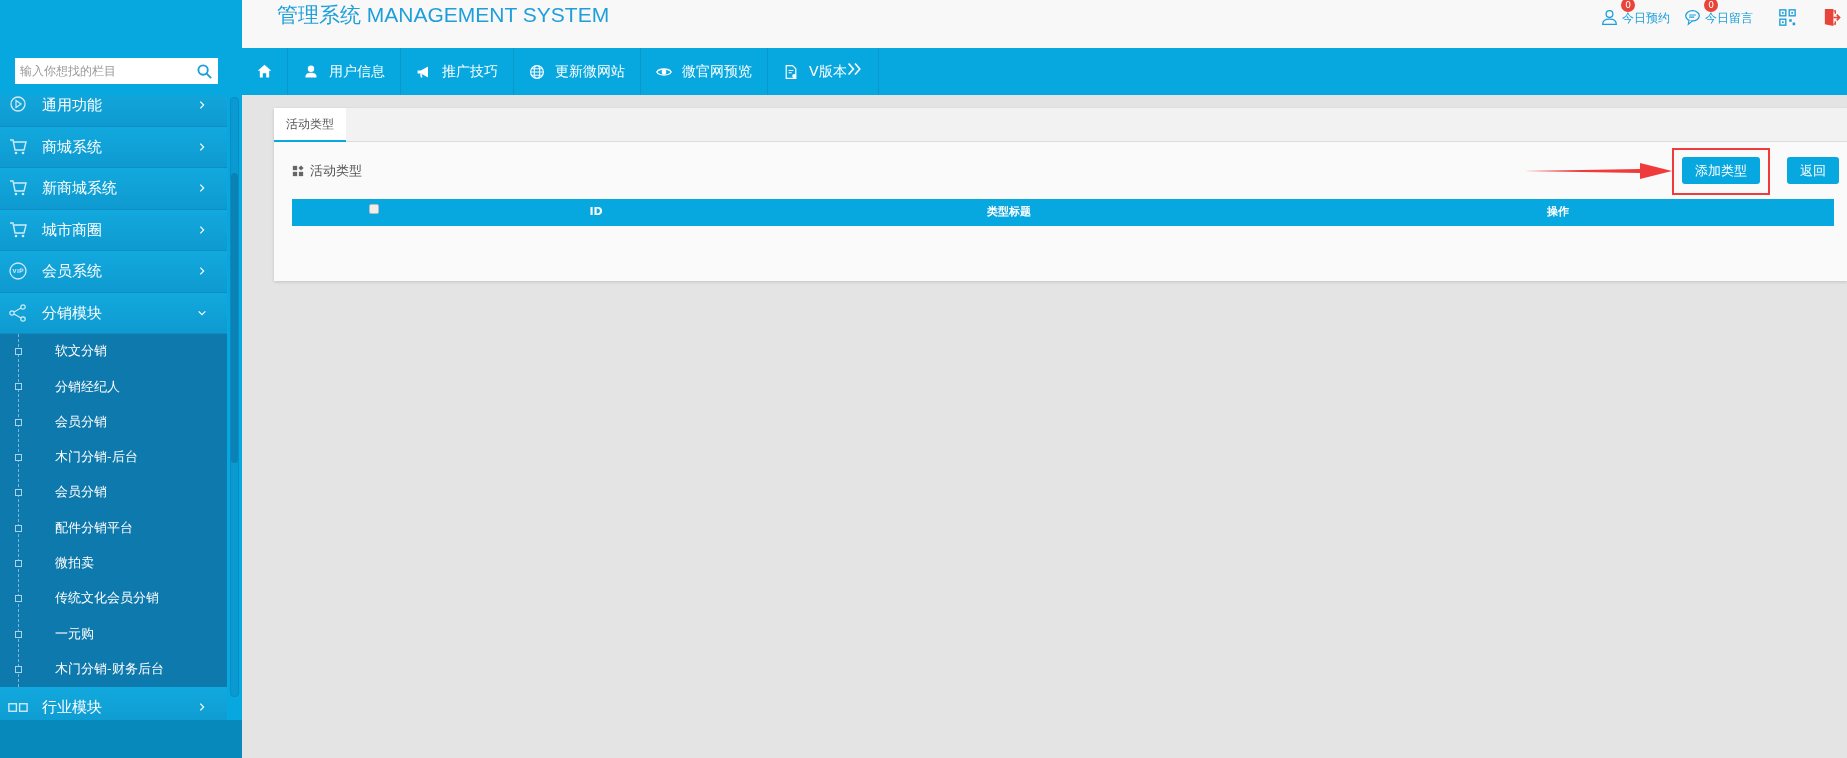 The width and height of the screenshot is (1847, 758). Describe the element at coordinates (234, 397) in the screenshot. I see `scrollbar` at that location.